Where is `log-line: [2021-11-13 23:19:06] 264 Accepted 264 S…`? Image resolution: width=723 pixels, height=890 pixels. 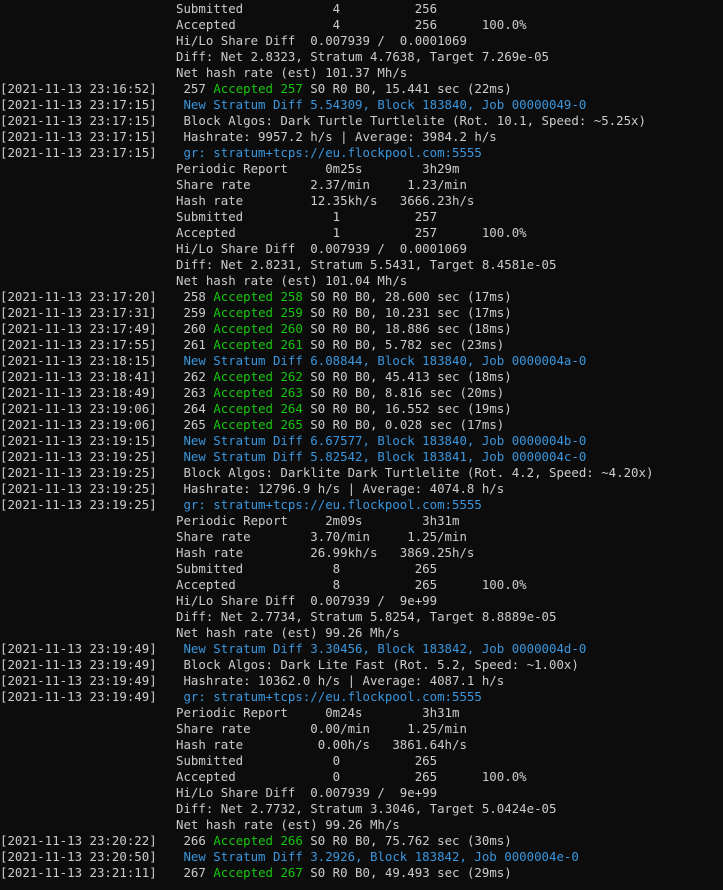
log-line: [2021-11-13 23:19:06] 264 Accepted 264 S… is located at coordinates (361, 409).